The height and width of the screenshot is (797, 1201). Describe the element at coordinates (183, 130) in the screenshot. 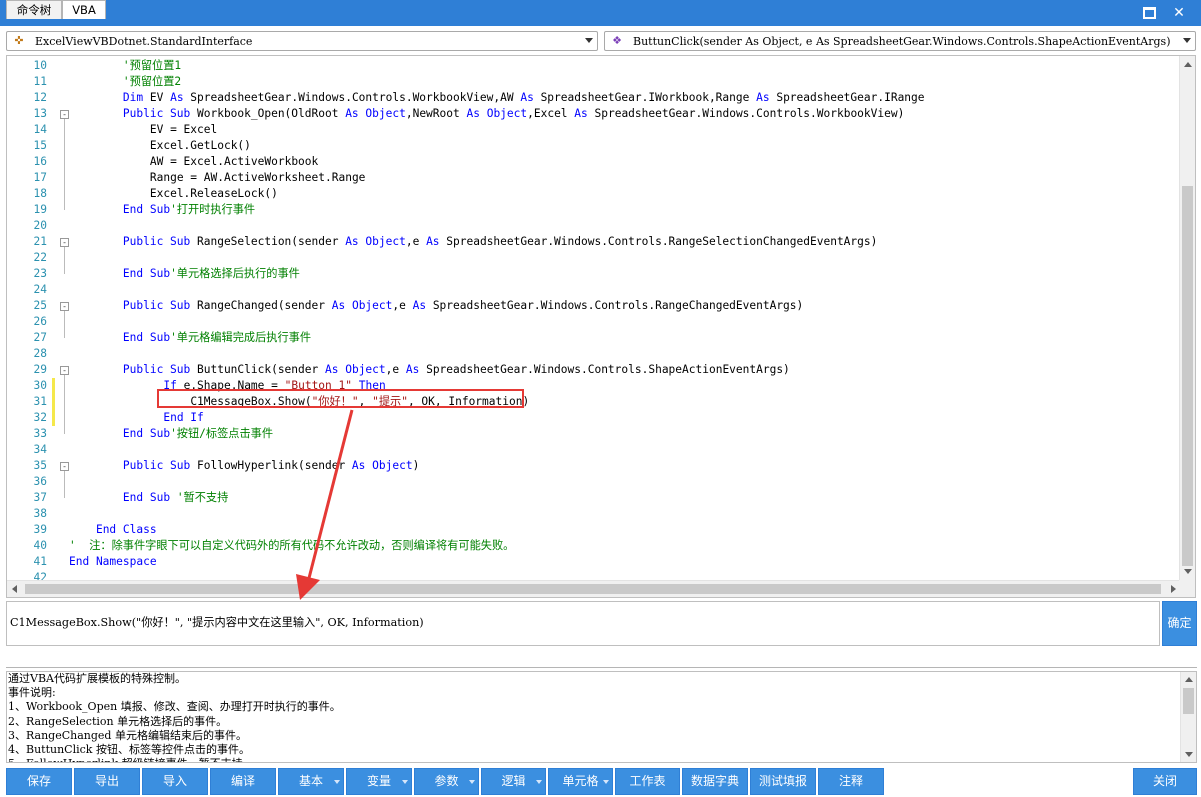

I see `code-text: EV = Excel` at that location.